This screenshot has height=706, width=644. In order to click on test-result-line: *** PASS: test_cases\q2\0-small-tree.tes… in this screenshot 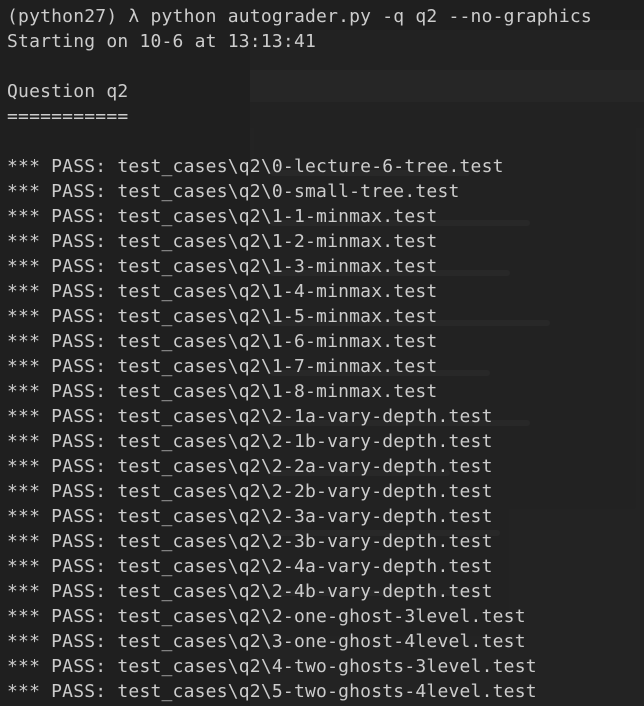, I will do `click(233, 191)`.